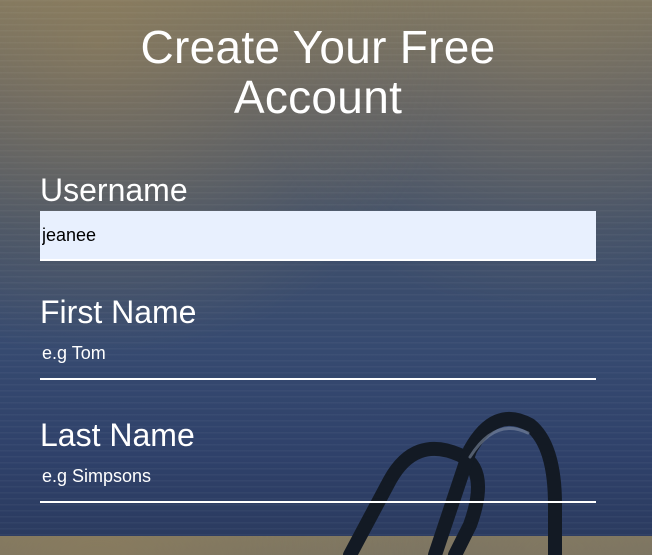 This screenshot has height=555, width=652. I want to click on first-name-field-group: First Name, so click(318, 337).